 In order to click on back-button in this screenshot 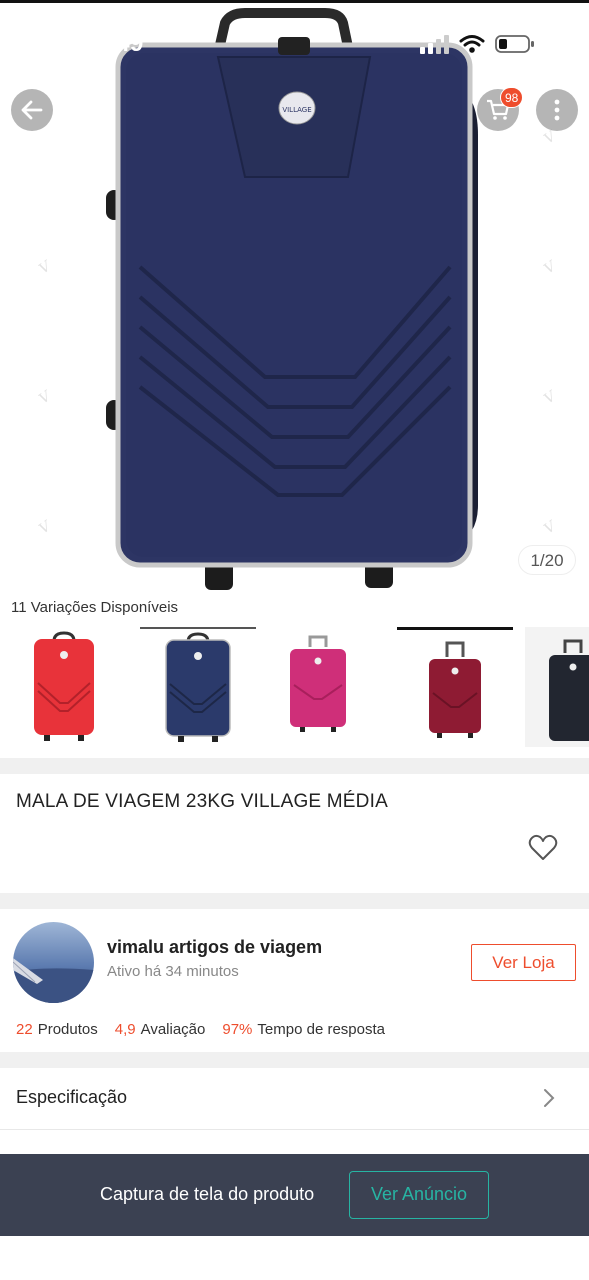, I will do `click(32, 110)`.